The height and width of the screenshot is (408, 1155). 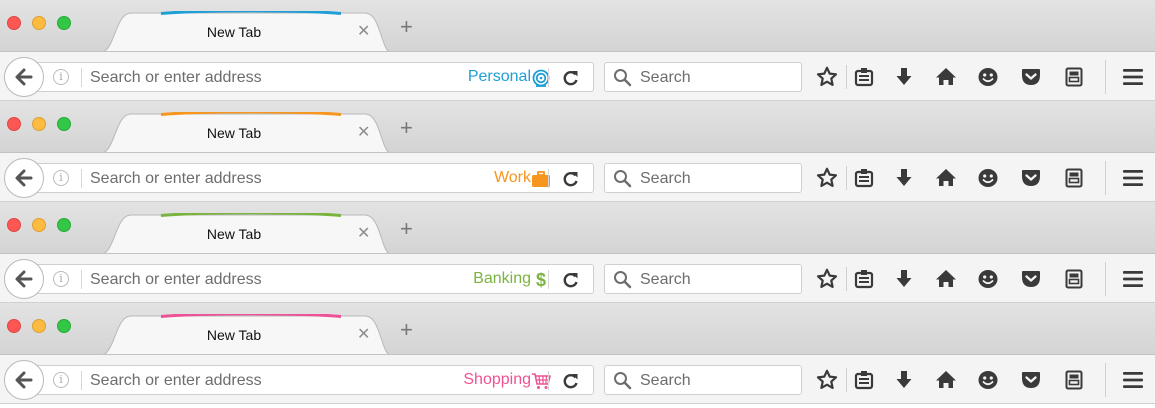 I want to click on url-bar: i Search or enter address Personal, so click(x=314, y=77).